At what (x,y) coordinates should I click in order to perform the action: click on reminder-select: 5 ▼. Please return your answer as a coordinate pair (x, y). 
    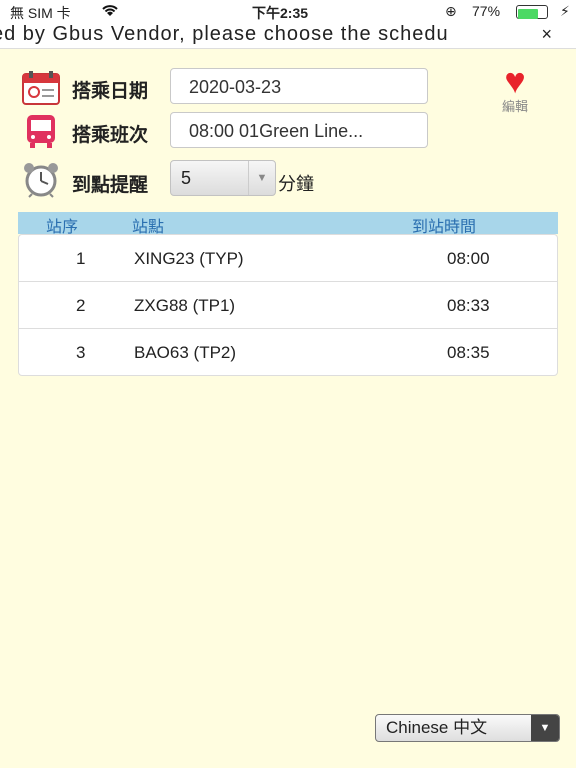
    Looking at the image, I should click on (223, 178).